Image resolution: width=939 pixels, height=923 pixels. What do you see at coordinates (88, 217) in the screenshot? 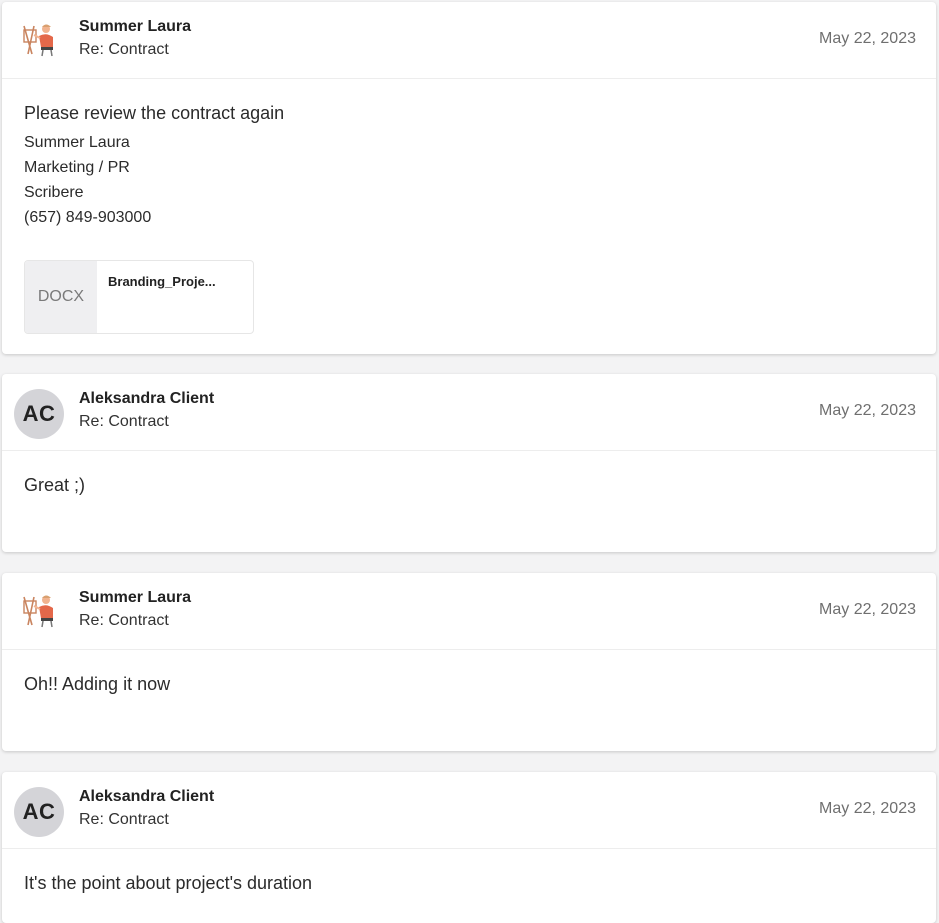
I see `signature-phone: (657) 849-903000` at bounding box center [88, 217].